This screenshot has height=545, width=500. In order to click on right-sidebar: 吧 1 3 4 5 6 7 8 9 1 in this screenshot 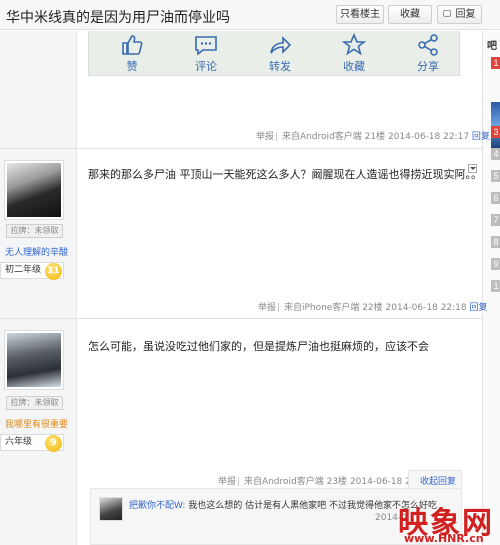, I will do `click(491, 288)`.